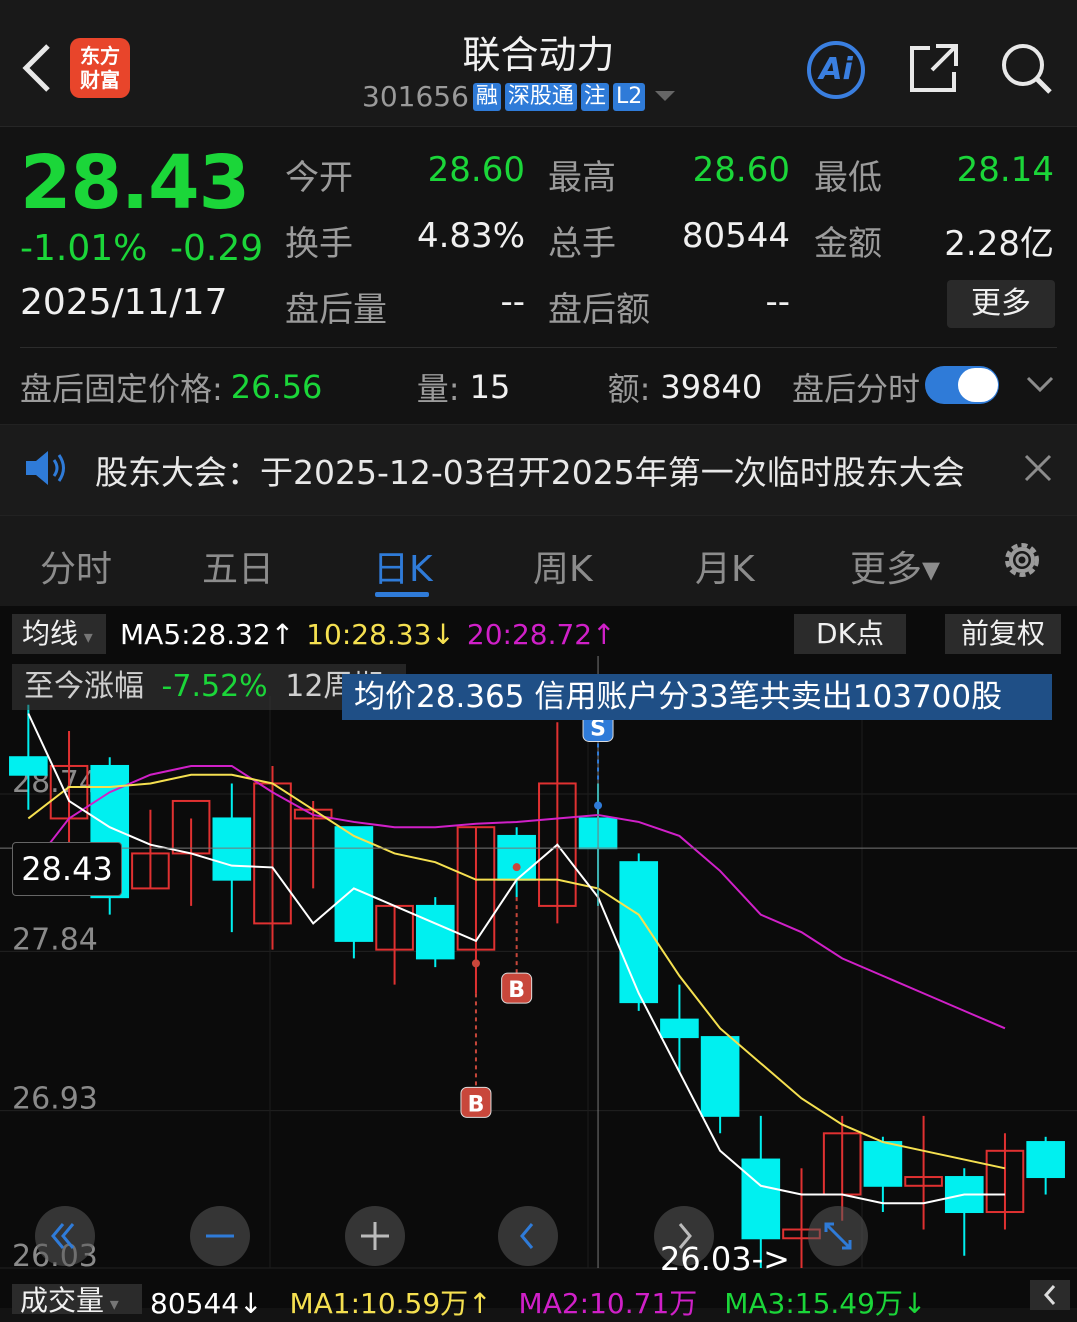 Image resolution: width=1077 pixels, height=1322 pixels. What do you see at coordinates (530, 470) in the screenshot?
I see `notice-text: 股东大会：于2025-12-03召开2025年第一次临时股东大会` at bounding box center [530, 470].